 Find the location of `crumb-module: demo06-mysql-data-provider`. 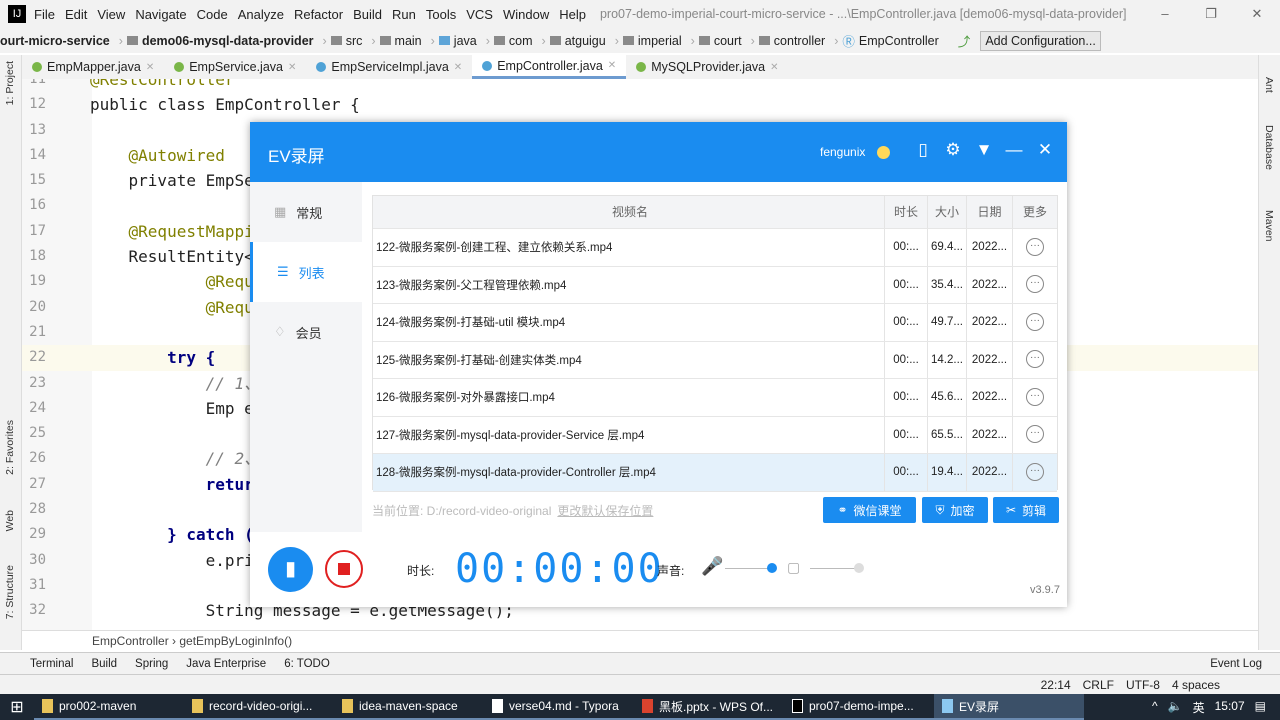

crumb-module: demo06-mysql-data-provider is located at coordinates (220, 41).